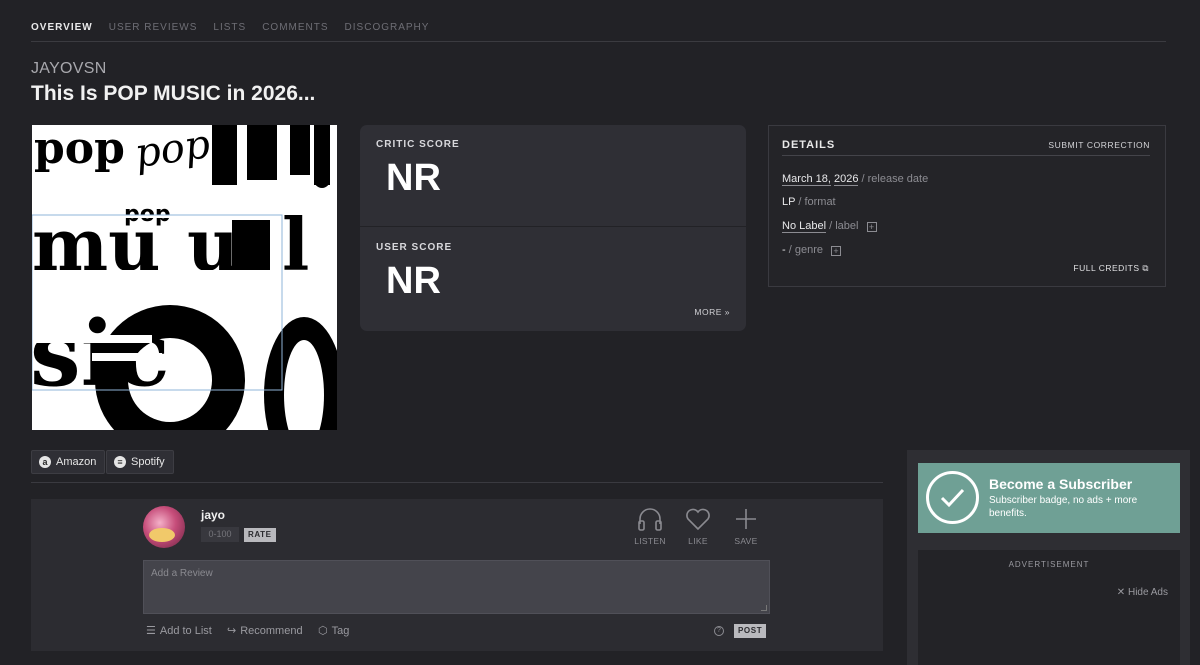 This screenshot has height=665, width=1200. I want to click on plus-icon, so click(746, 519).